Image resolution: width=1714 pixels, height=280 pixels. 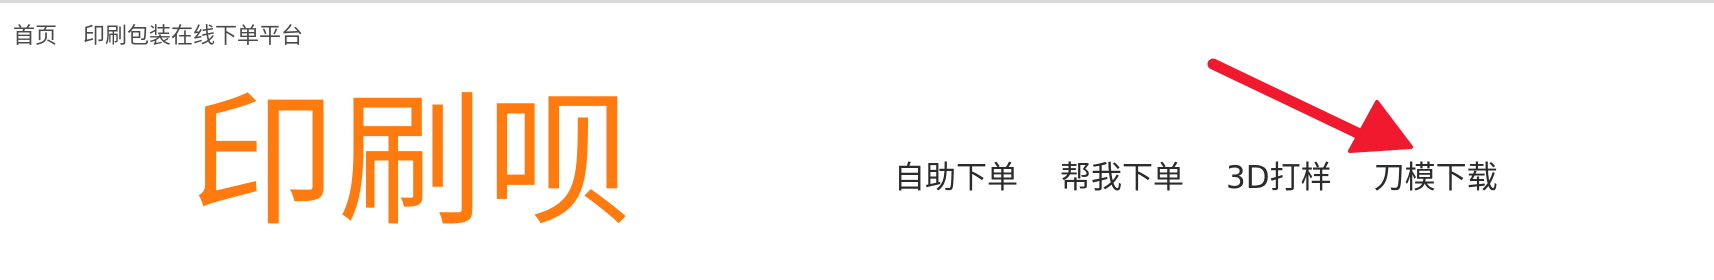 What do you see at coordinates (1380, 126) in the screenshot?
I see `annotation-arrow-head` at bounding box center [1380, 126].